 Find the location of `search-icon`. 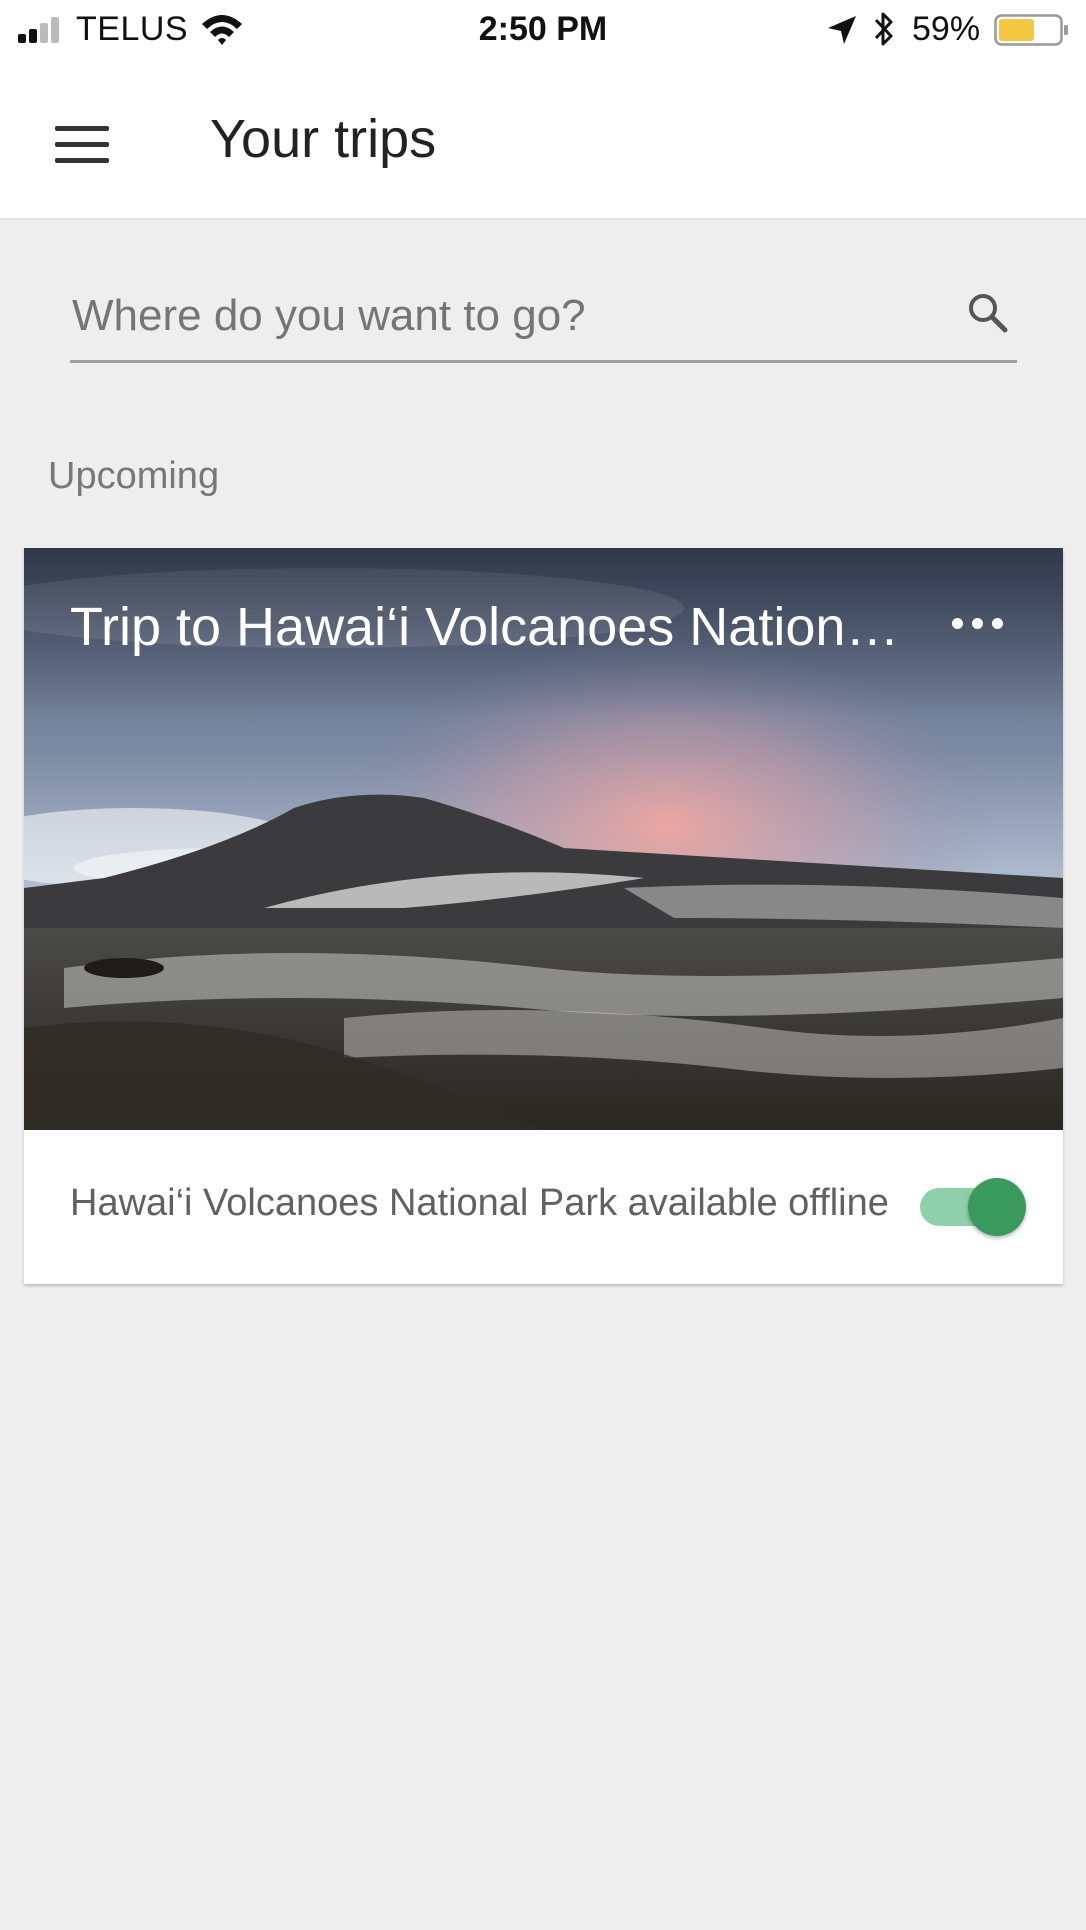

search-icon is located at coordinates (988, 313).